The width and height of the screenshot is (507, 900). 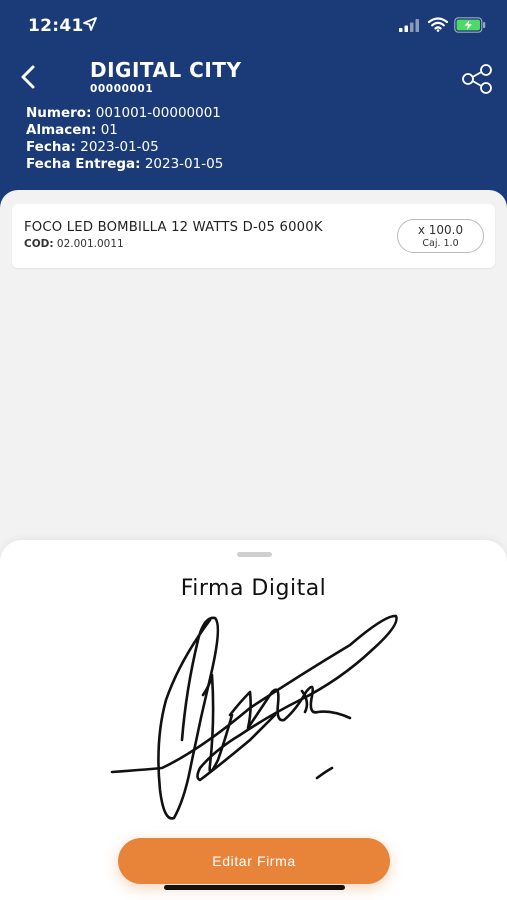 I want to click on product-name: FOCO LED BOMBILLA 12 WATTS D-05 6000K, so click(x=173, y=227).